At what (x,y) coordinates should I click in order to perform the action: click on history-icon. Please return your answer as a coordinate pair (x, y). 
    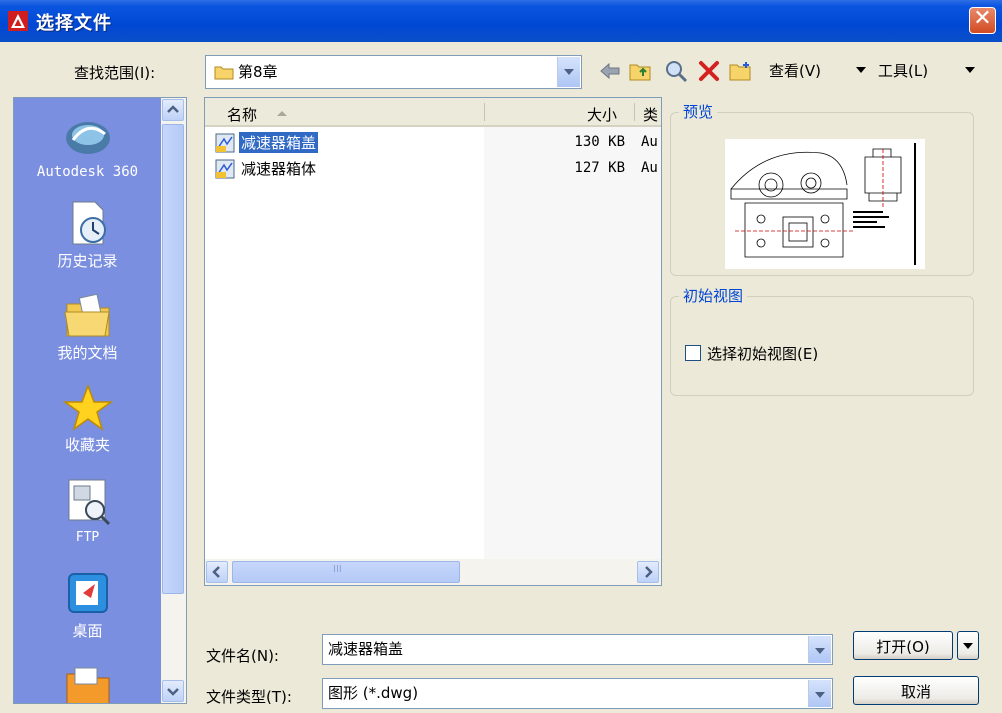
    Looking at the image, I should click on (89, 223).